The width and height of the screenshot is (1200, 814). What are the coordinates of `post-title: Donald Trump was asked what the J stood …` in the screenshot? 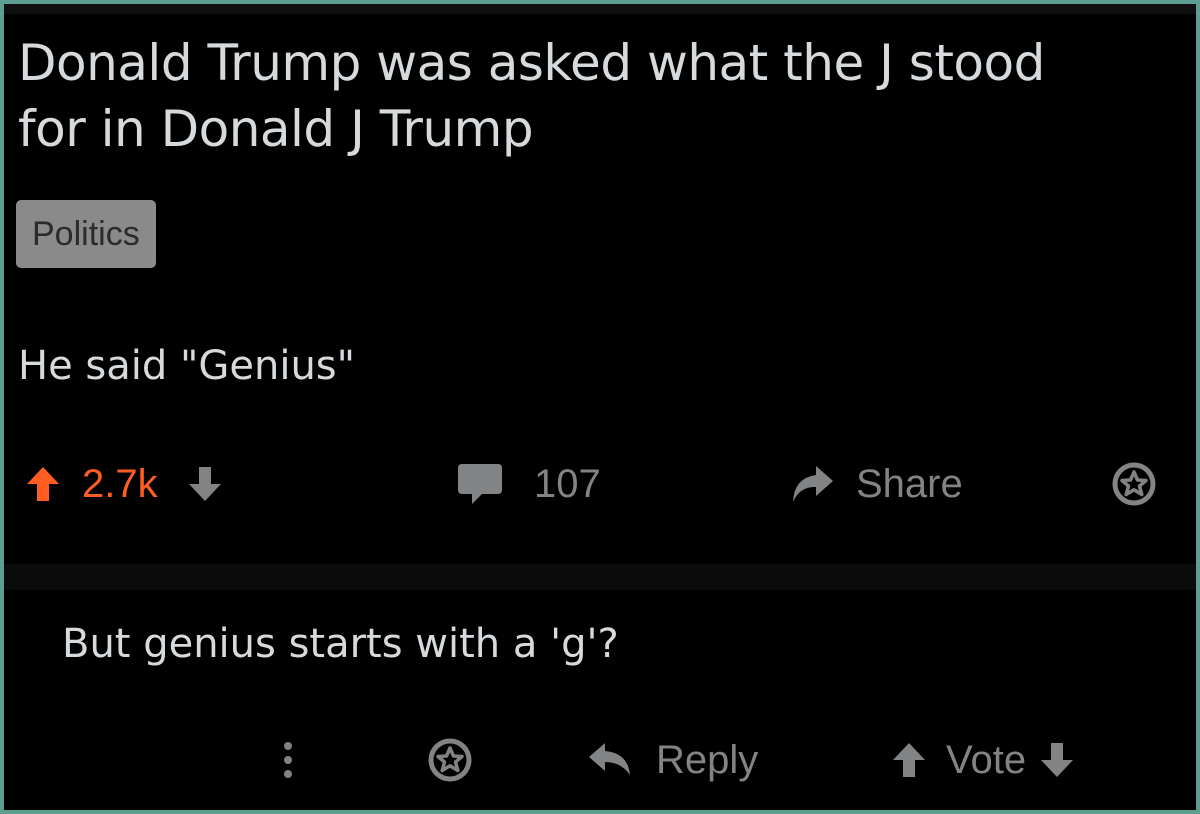 It's located at (568, 96).